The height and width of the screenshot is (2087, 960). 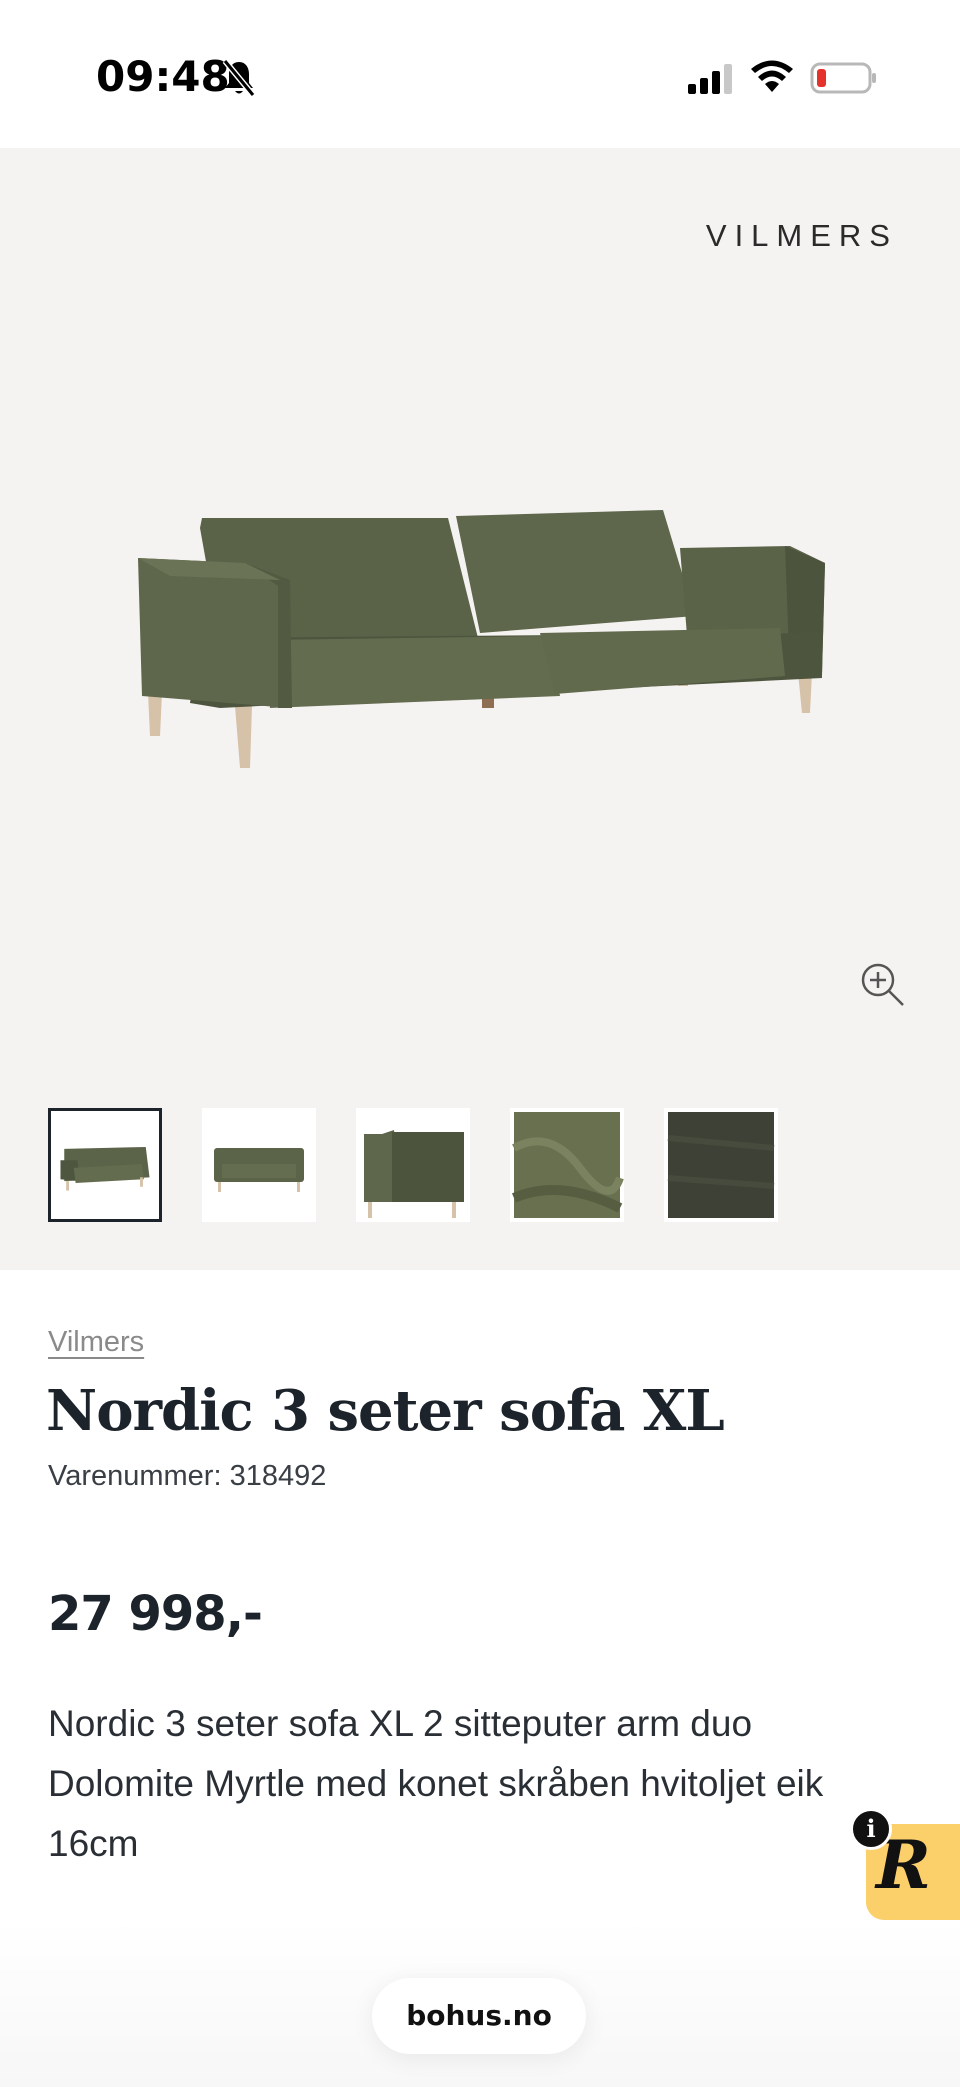 What do you see at coordinates (882, 984) in the screenshot?
I see `zoom-in-icon` at bounding box center [882, 984].